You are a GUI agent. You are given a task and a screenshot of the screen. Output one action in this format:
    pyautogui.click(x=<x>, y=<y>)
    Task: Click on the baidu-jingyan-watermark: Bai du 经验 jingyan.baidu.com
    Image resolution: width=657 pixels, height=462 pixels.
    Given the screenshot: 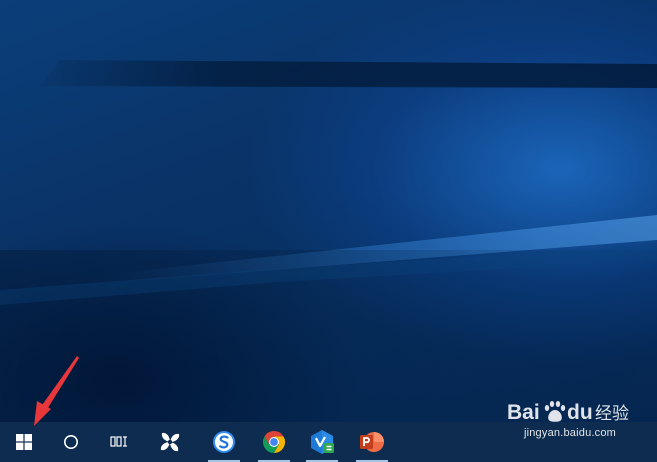 What is the action you would take?
    pyautogui.click(x=570, y=422)
    